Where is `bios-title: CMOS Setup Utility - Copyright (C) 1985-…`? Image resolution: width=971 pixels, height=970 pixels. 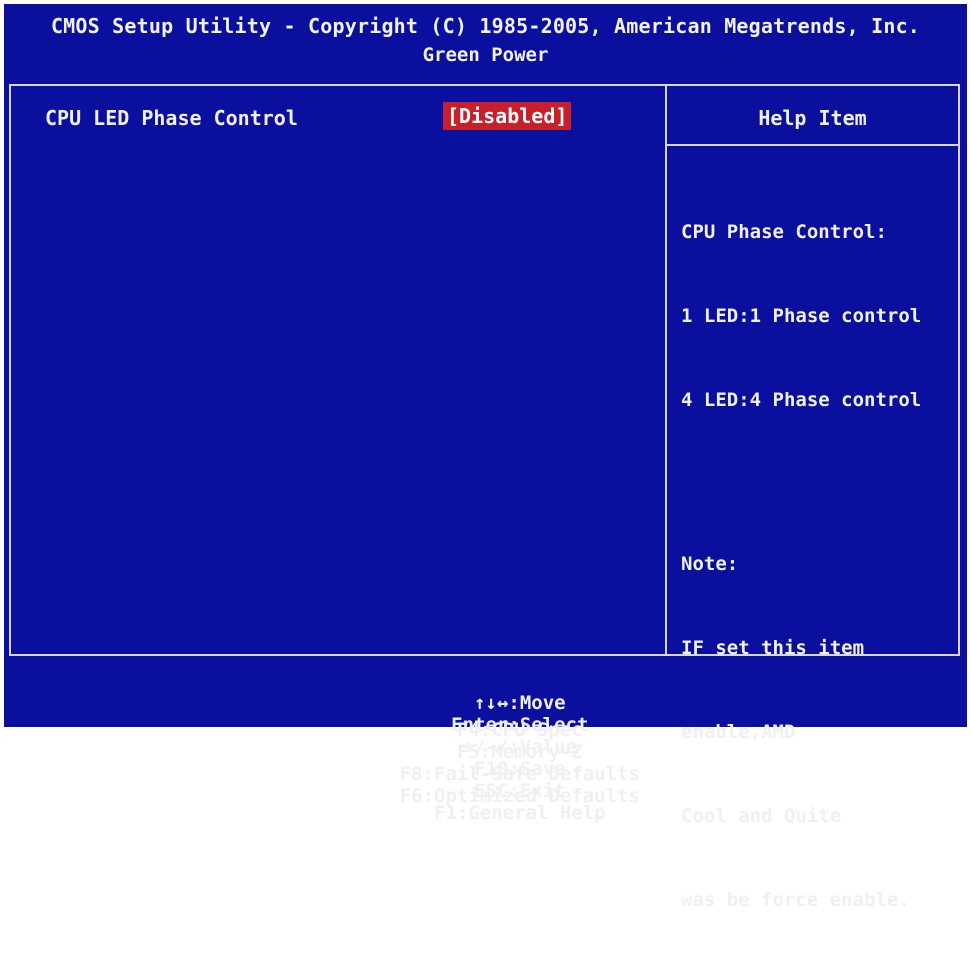
bios-title: CMOS Setup Utility - Copyright (C) 1985-… is located at coordinates (485, 26).